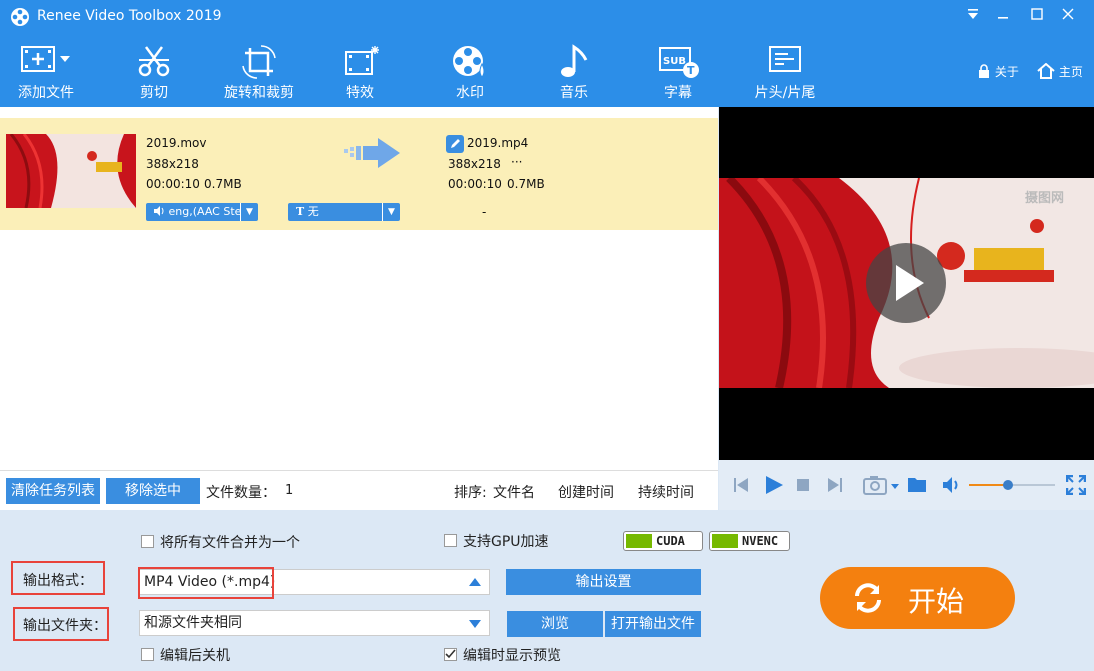 This screenshot has width=1094, height=671. I want to click on music-icon, so click(574, 60).